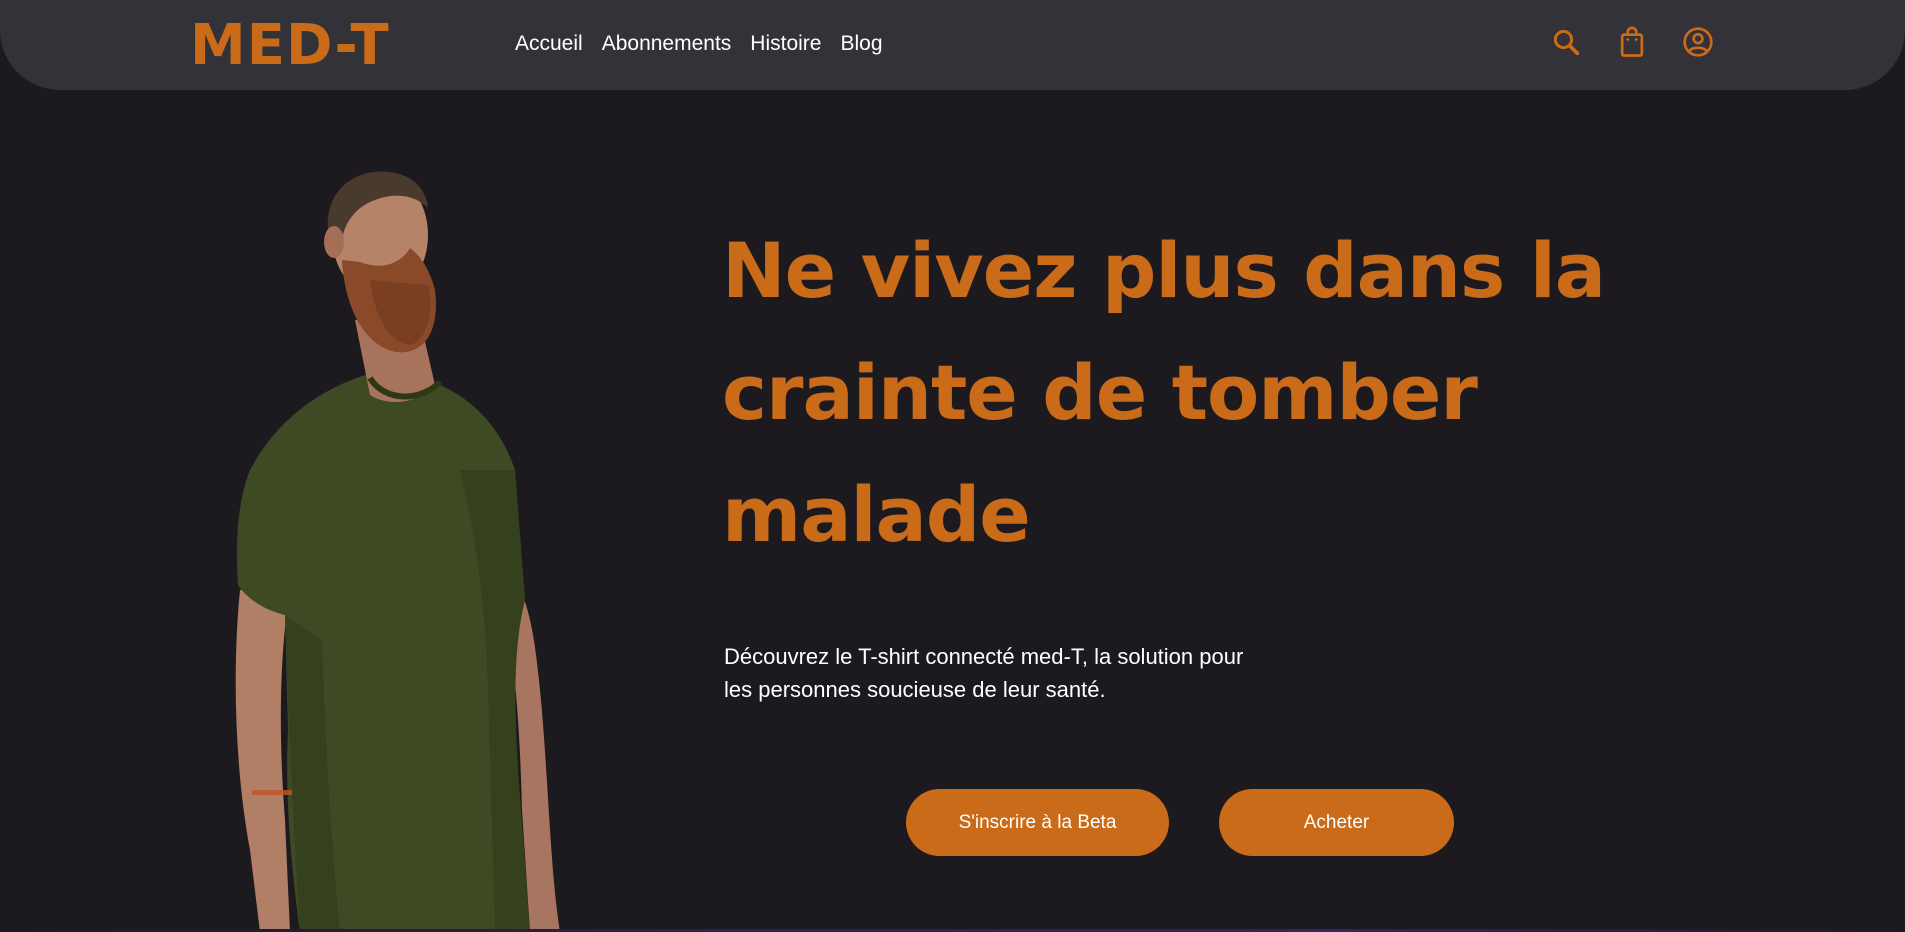 The height and width of the screenshot is (932, 1905). I want to click on nav-link-abonnements: Abonnements, so click(667, 44).